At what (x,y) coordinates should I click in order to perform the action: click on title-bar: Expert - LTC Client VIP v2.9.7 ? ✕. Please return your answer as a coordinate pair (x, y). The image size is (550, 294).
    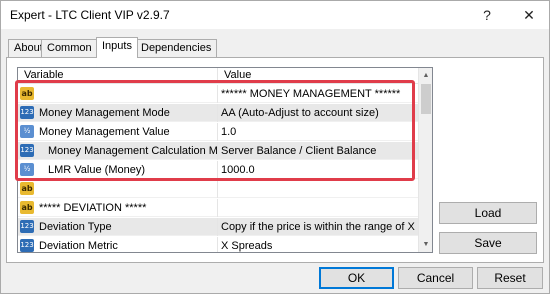
    Looking at the image, I should click on (275, 15).